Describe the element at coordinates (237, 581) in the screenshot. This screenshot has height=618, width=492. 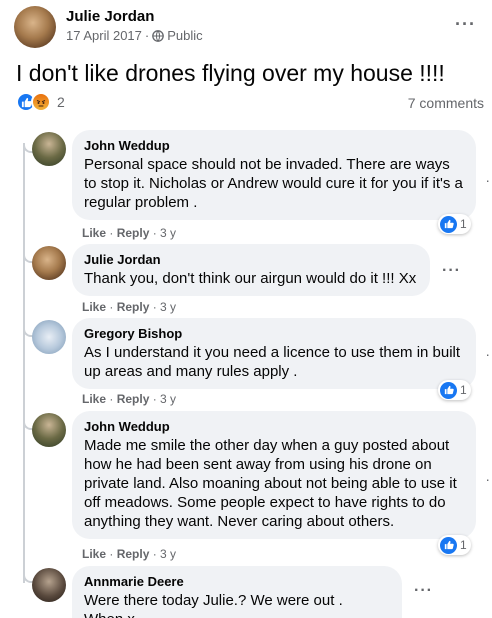
I see `commenter-name: Annmarie Deere` at that location.